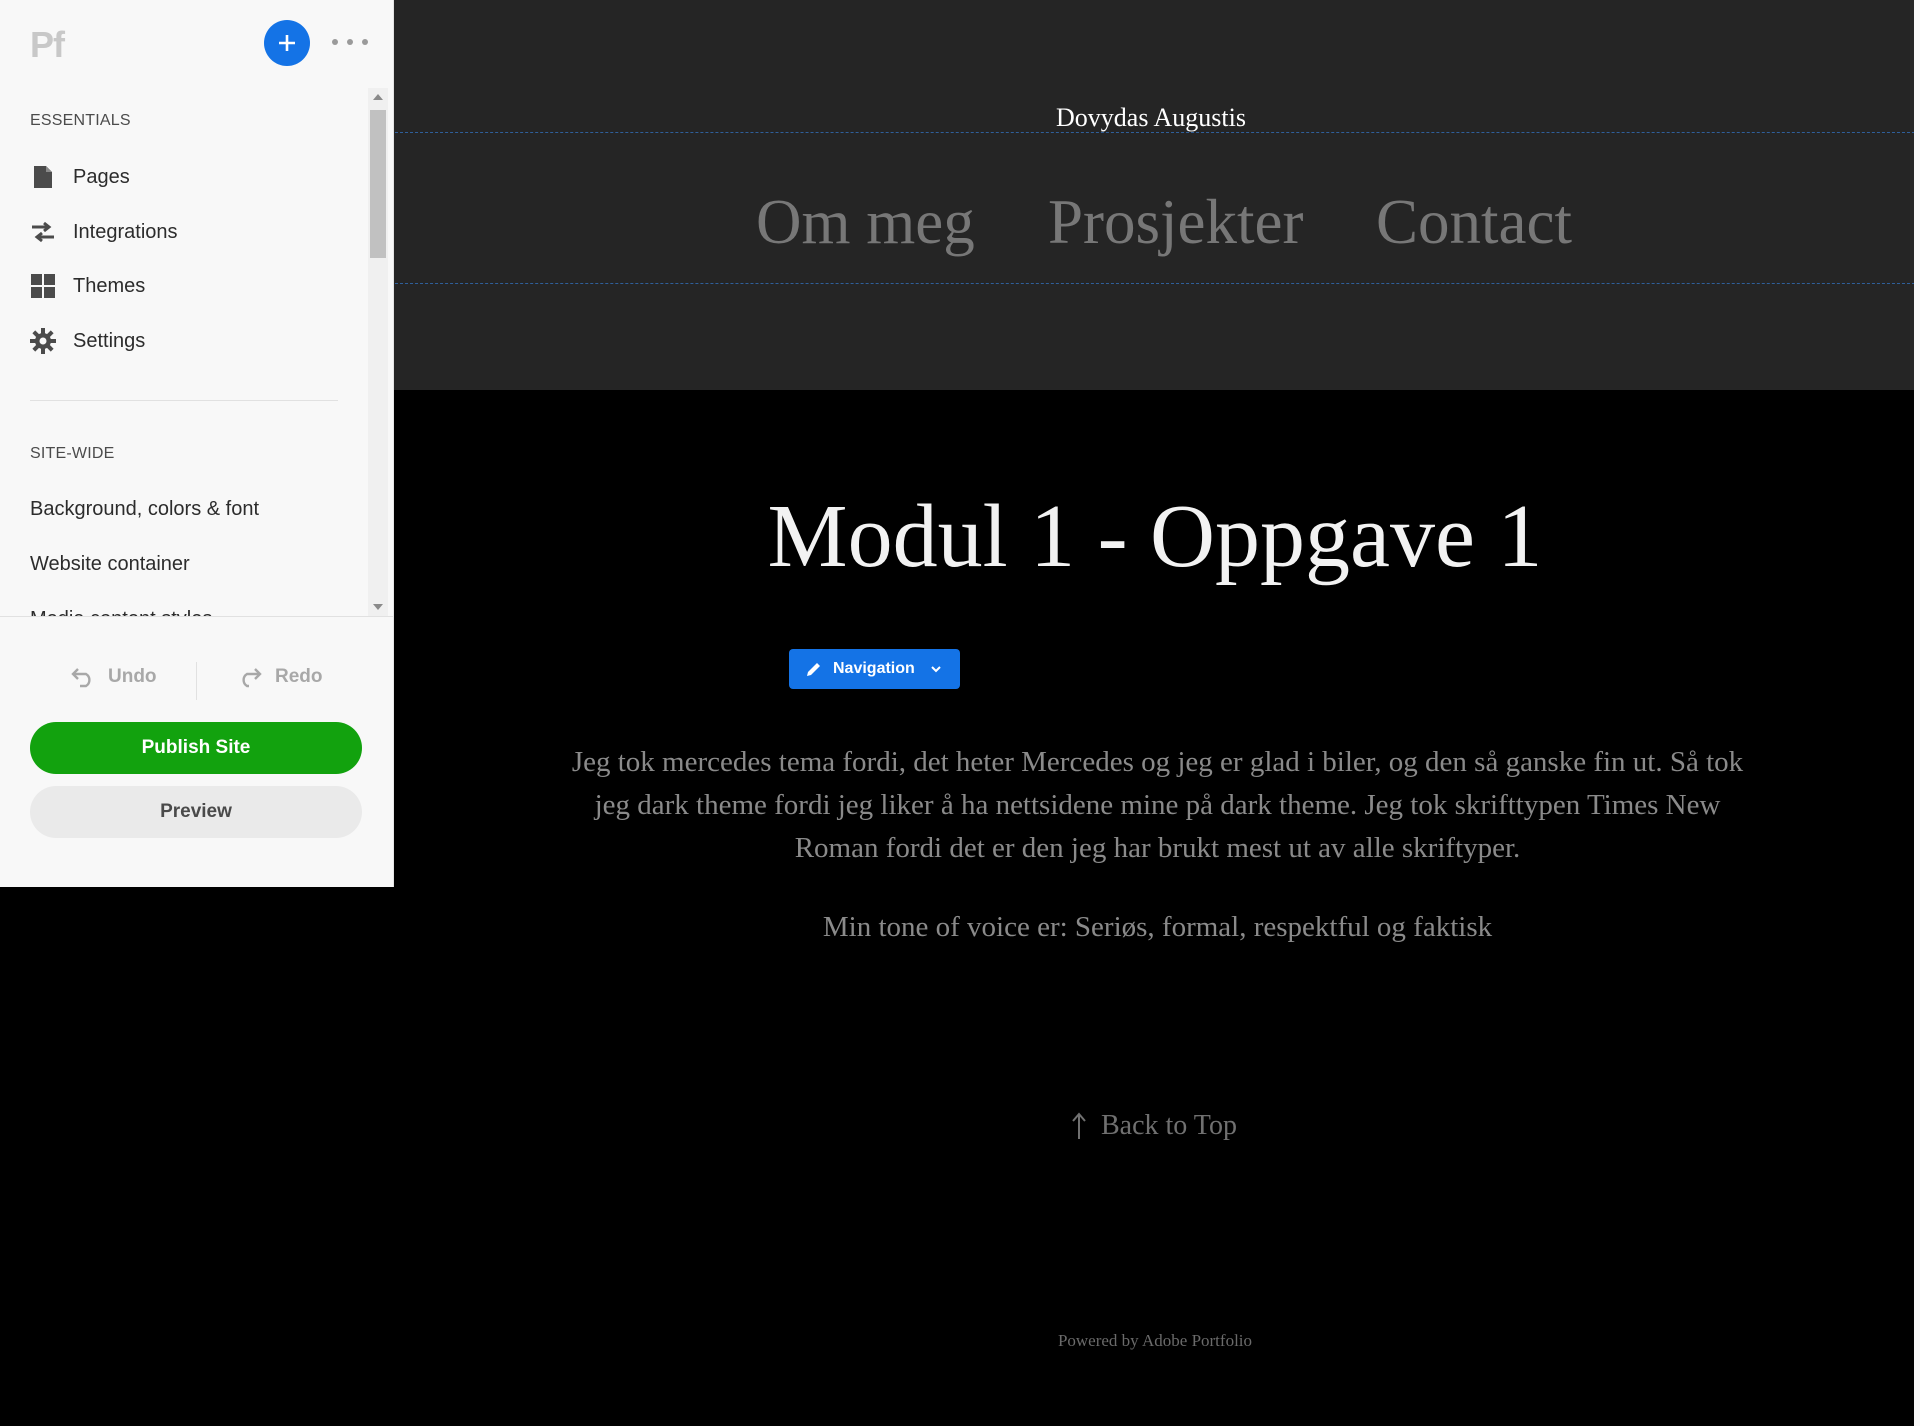 The image size is (1920, 1426). Describe the element at coordinates (196, 681) in the screenshot. I see `undo-redo-separator` at that location.